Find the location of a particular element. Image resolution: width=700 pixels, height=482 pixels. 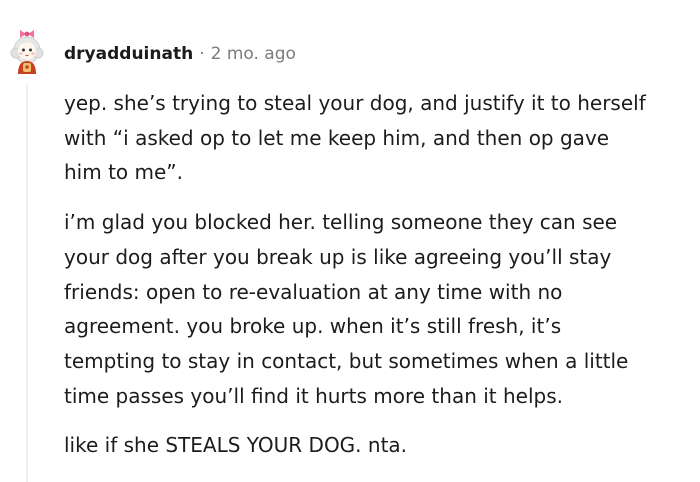

avatar is located at coordinates (27, 50).